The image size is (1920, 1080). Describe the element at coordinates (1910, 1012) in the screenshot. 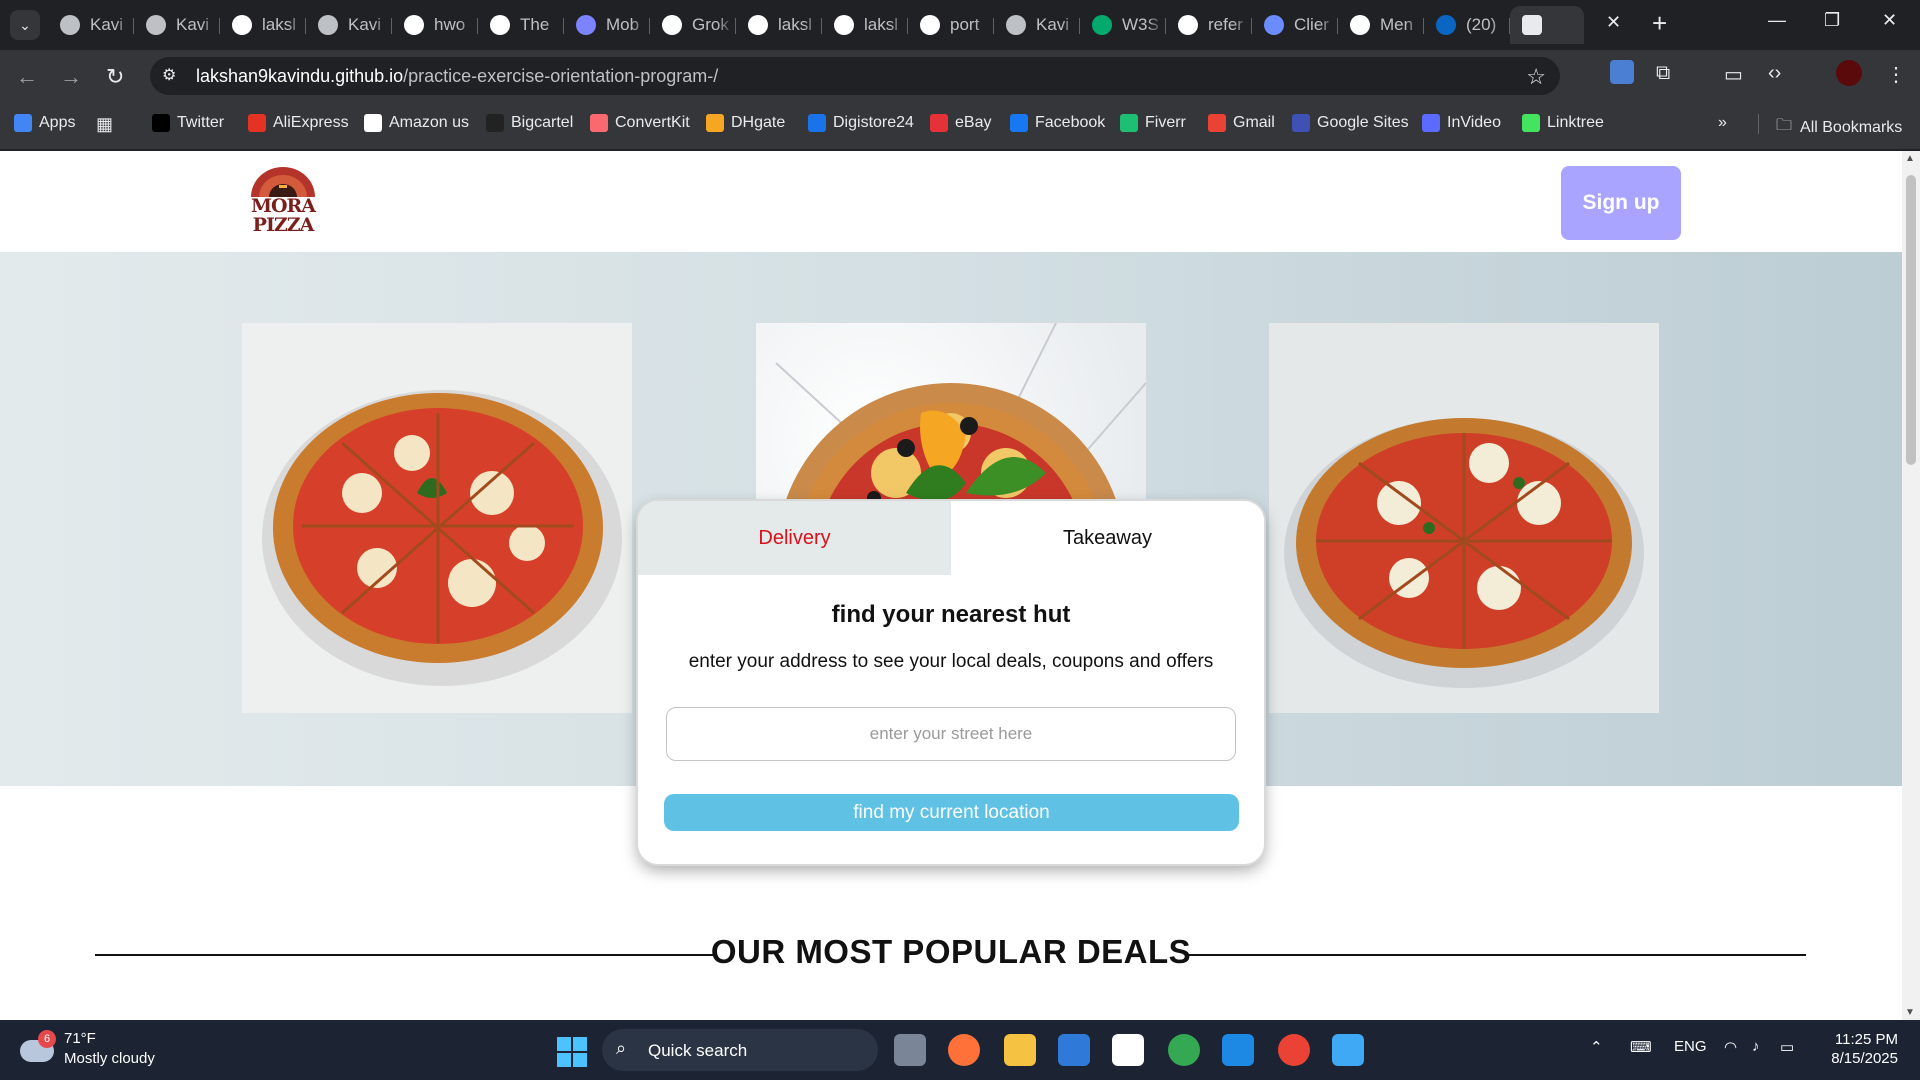

I see `scroll-down-icon: ▼` at that location.